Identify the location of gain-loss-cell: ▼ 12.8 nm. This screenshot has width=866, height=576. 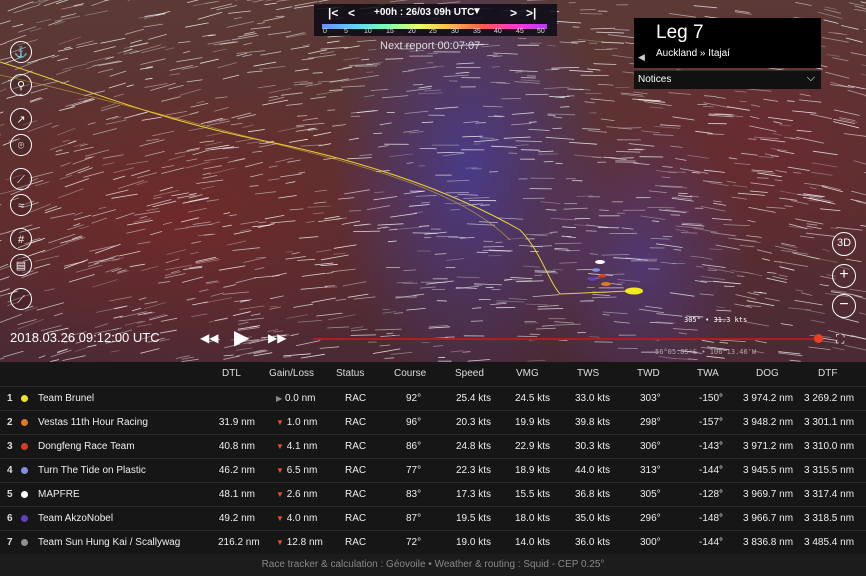
(299, 543).